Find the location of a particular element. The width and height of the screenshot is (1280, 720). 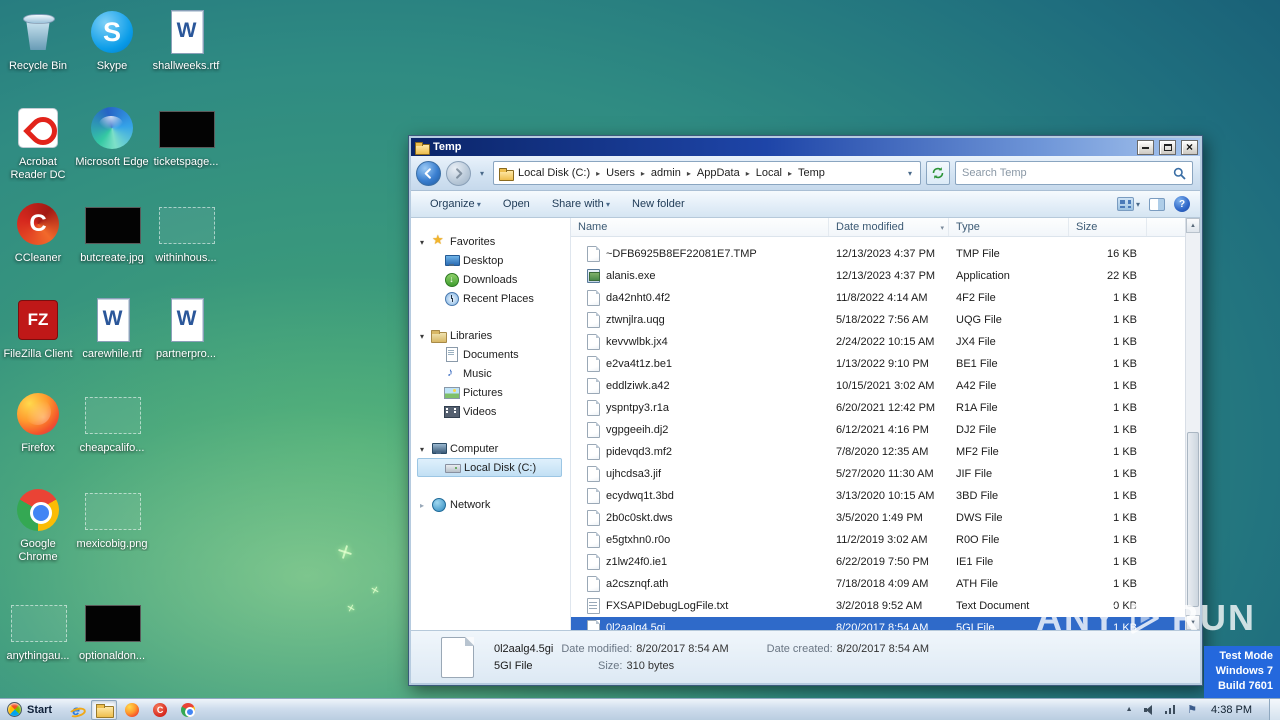

breadcrumb-item-users: Users is located at coordinates (620, 173).